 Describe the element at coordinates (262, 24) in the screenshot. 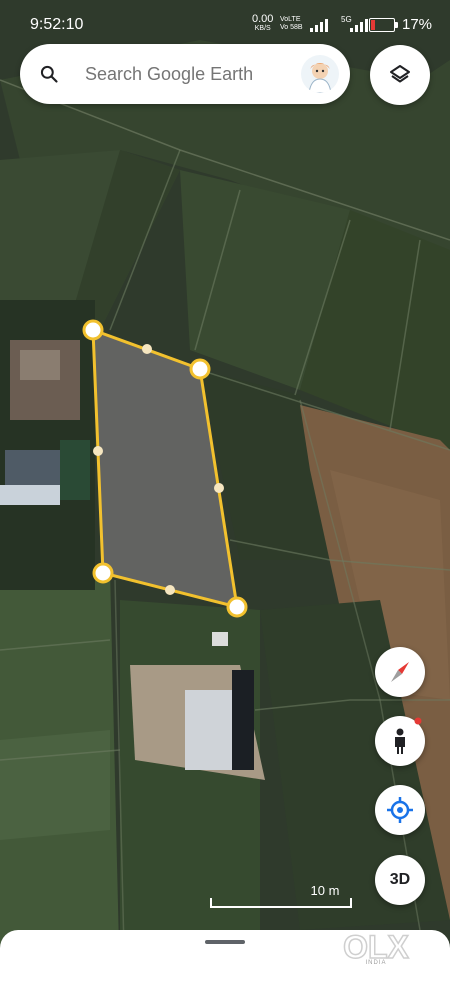

I see `network-speed: 0.00 KB/S` at that location.